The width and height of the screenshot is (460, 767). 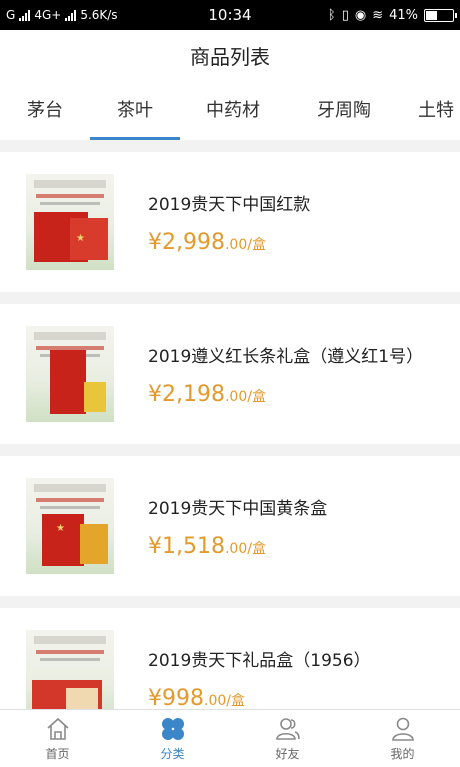 I want to click on nav-home: 首页, so click(x=57, y=738).